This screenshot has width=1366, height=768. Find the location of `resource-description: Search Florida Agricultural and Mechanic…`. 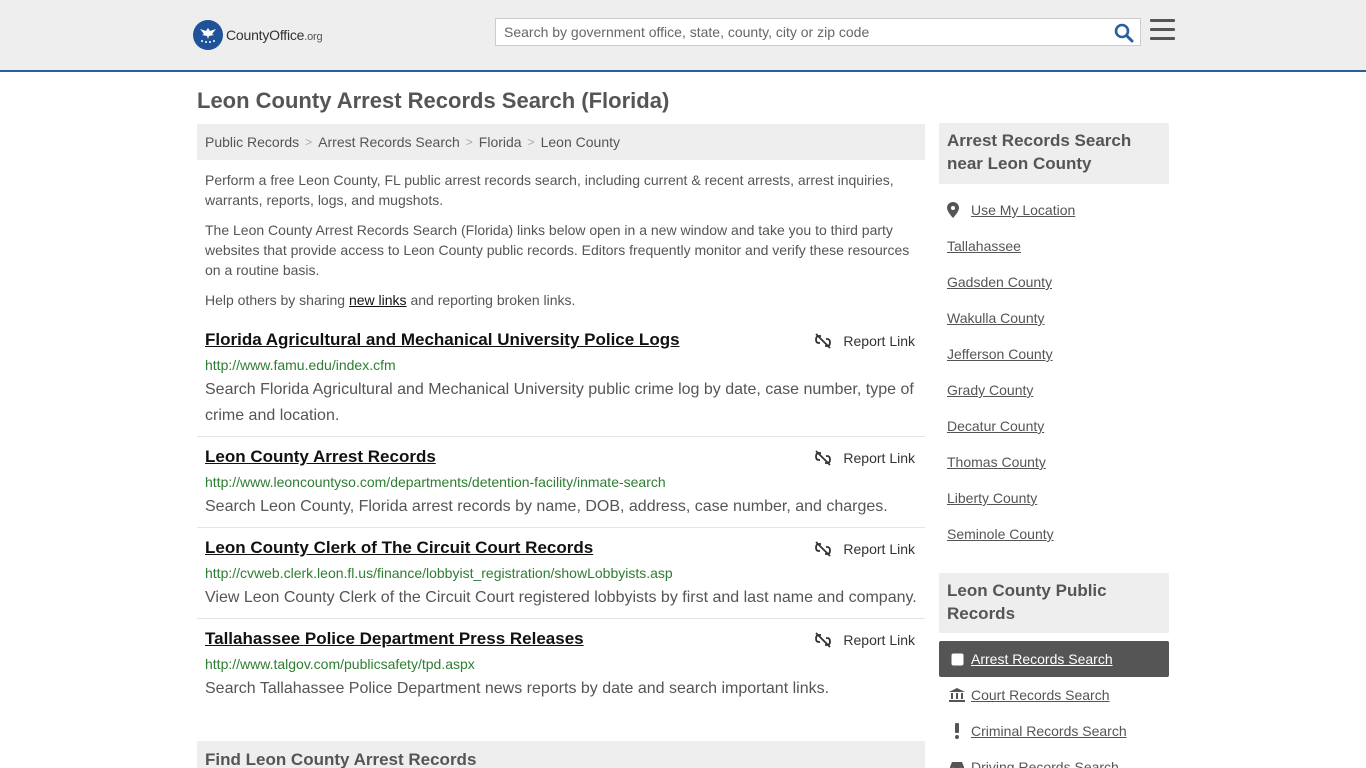

resource-description: Search Florida Agricultural and Mechanic… is located at coordinates (559, 402).